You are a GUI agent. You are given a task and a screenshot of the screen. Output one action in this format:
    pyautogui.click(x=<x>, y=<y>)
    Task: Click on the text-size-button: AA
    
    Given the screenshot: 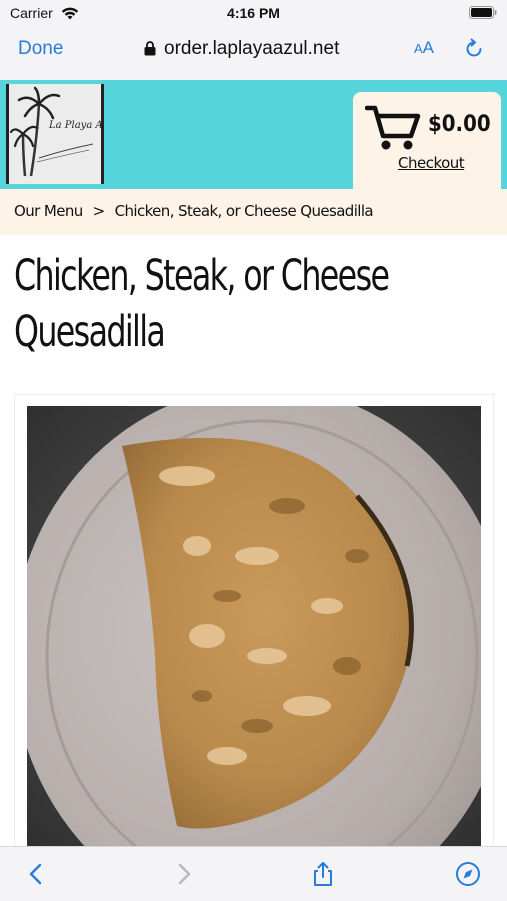 What is the action you would take?
    pyautogui.click(x=424, y=48)
    